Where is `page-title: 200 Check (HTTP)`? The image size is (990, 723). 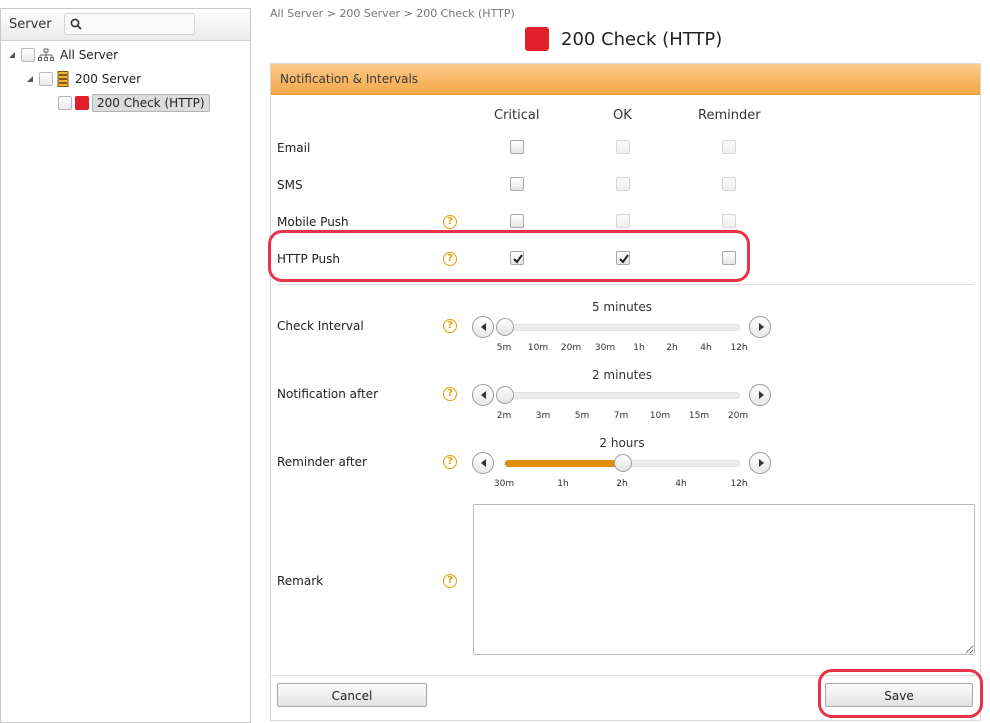
page-title: 200 Check (HTTP) is located at coordinates (623, 39).